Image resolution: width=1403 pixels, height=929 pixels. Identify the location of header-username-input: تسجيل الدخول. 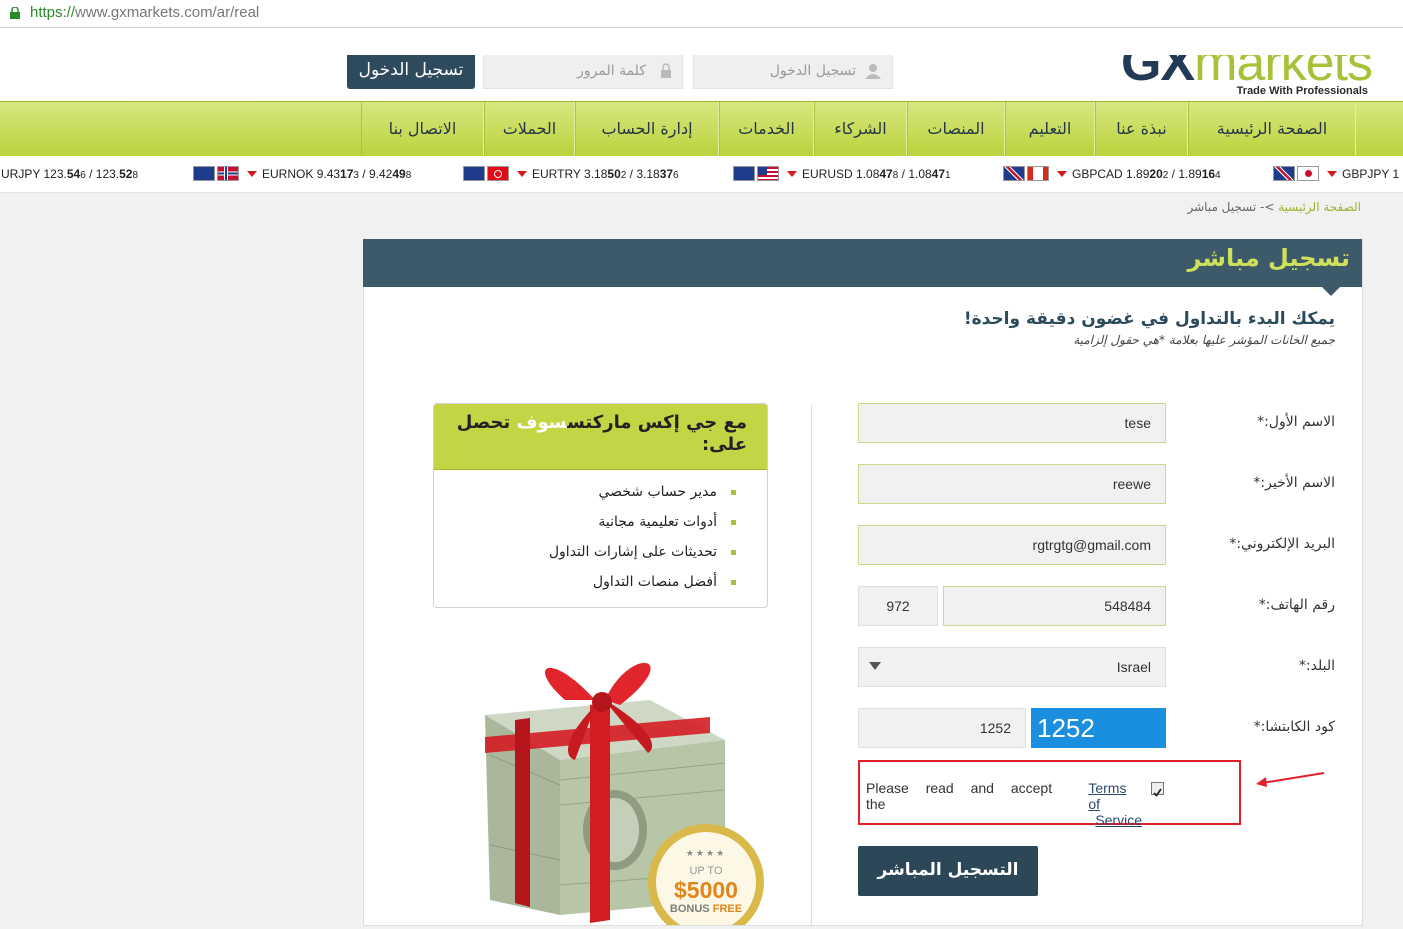
(793, 72).